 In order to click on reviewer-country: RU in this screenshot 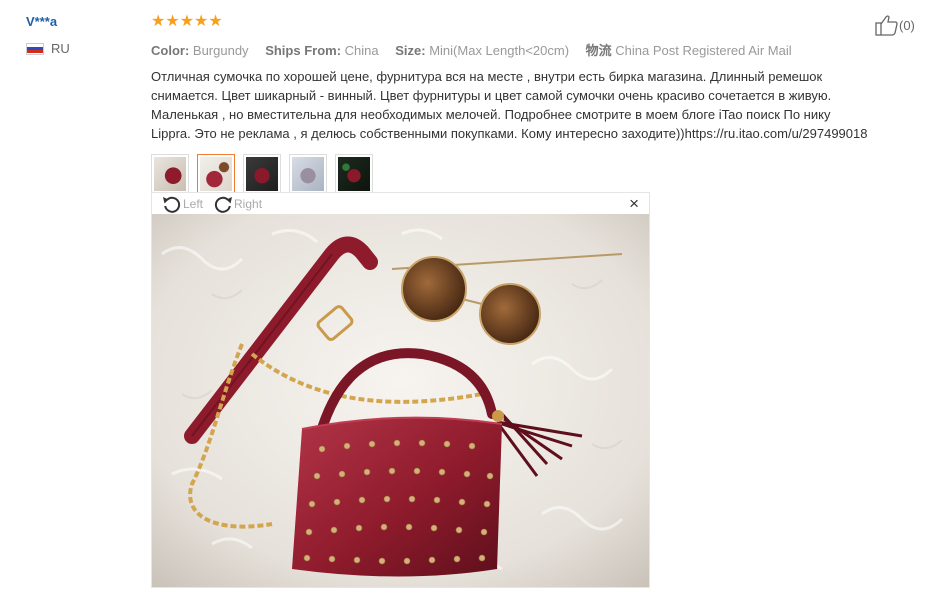, I will do `click(81, 48)`.